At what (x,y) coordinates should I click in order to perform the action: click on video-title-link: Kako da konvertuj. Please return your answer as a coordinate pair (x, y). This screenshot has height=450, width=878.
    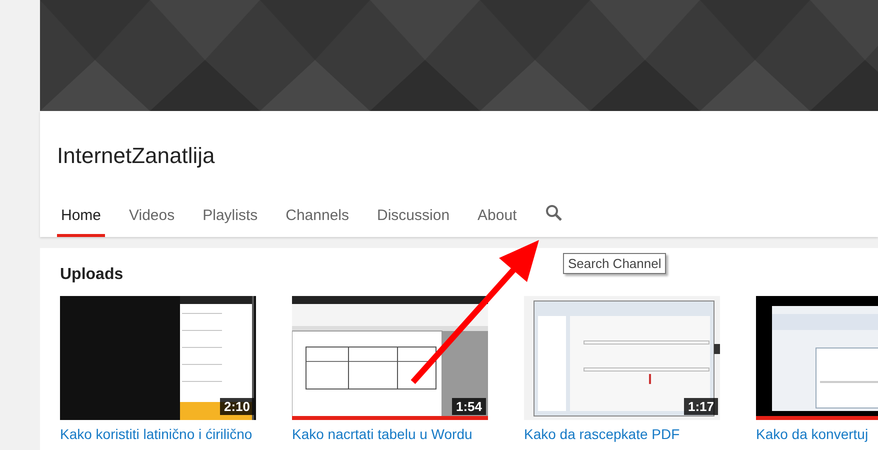
    Looking at the image, I should click on (812, 434).